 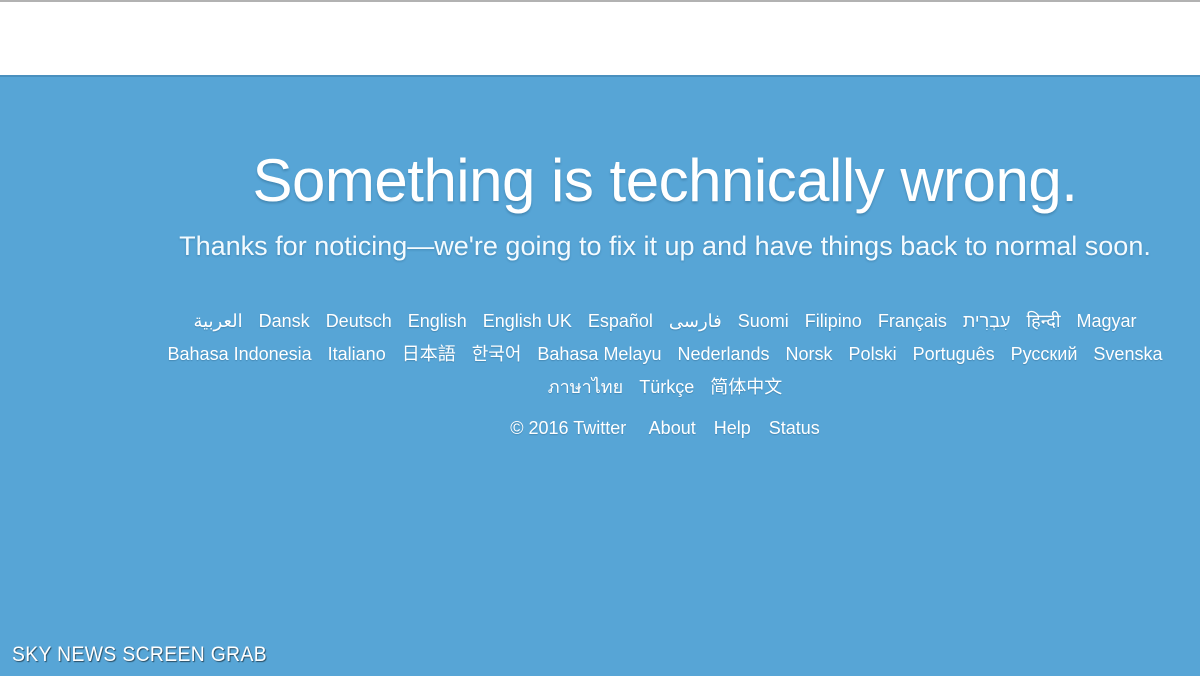 What do you see at coordinates (437, 321) in the screenshot?
I see `language-link: English` at bounding box center [437, 321].